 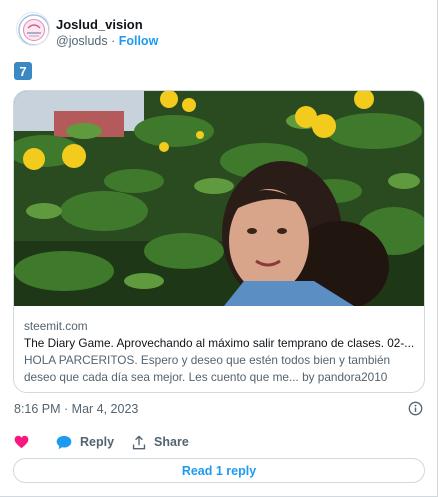 I want to click on share-button: Share, so click(x=160, y=442).